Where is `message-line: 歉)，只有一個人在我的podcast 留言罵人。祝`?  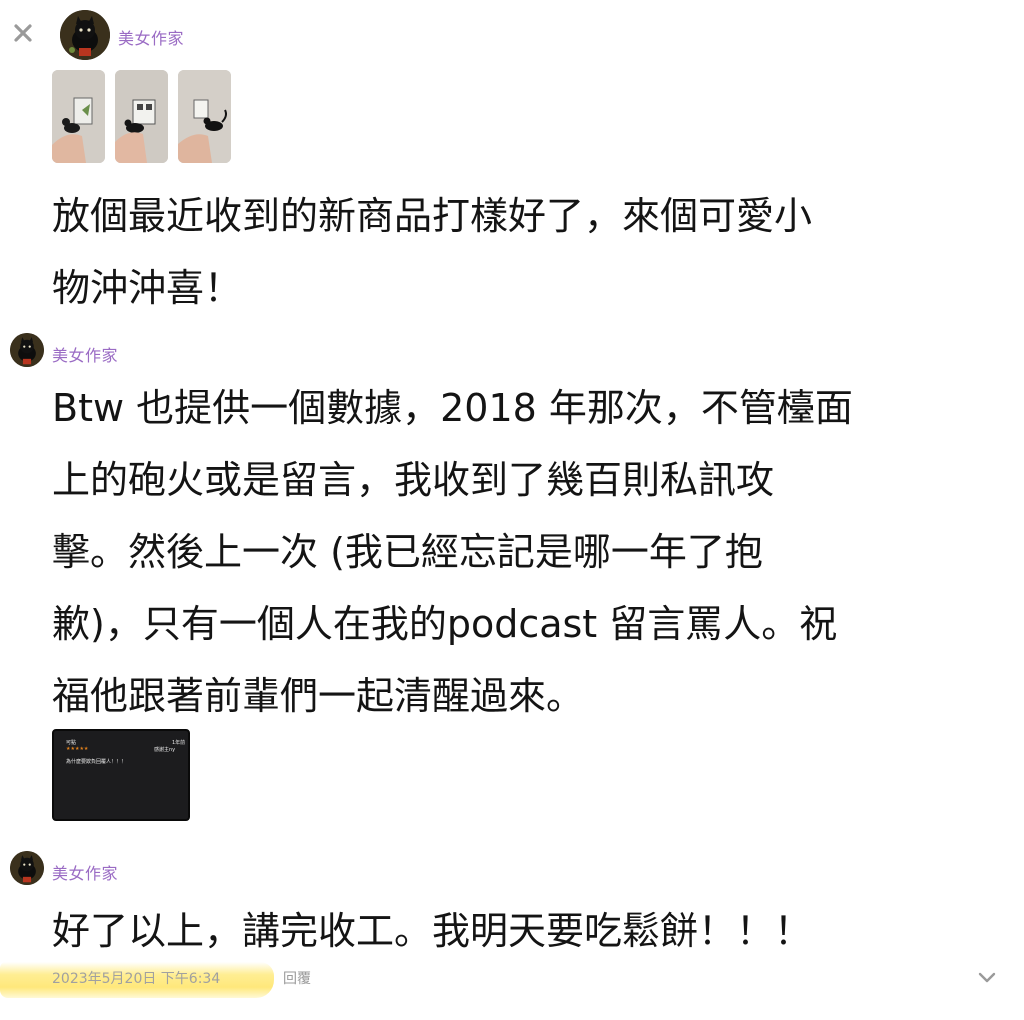 message-line: 歉)，只有一個人在我的podcast 留言罵人。祝 is located at coordinates (445, 624).